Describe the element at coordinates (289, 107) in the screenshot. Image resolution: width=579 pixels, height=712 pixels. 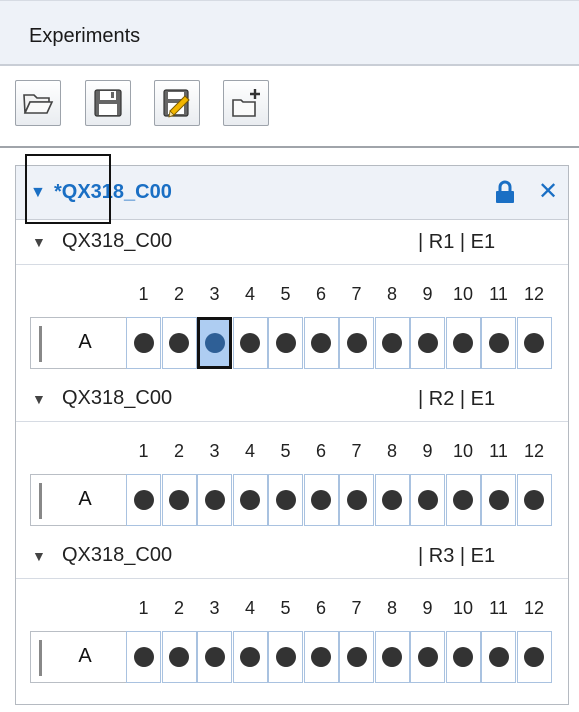
I see `toolbar` at that location.